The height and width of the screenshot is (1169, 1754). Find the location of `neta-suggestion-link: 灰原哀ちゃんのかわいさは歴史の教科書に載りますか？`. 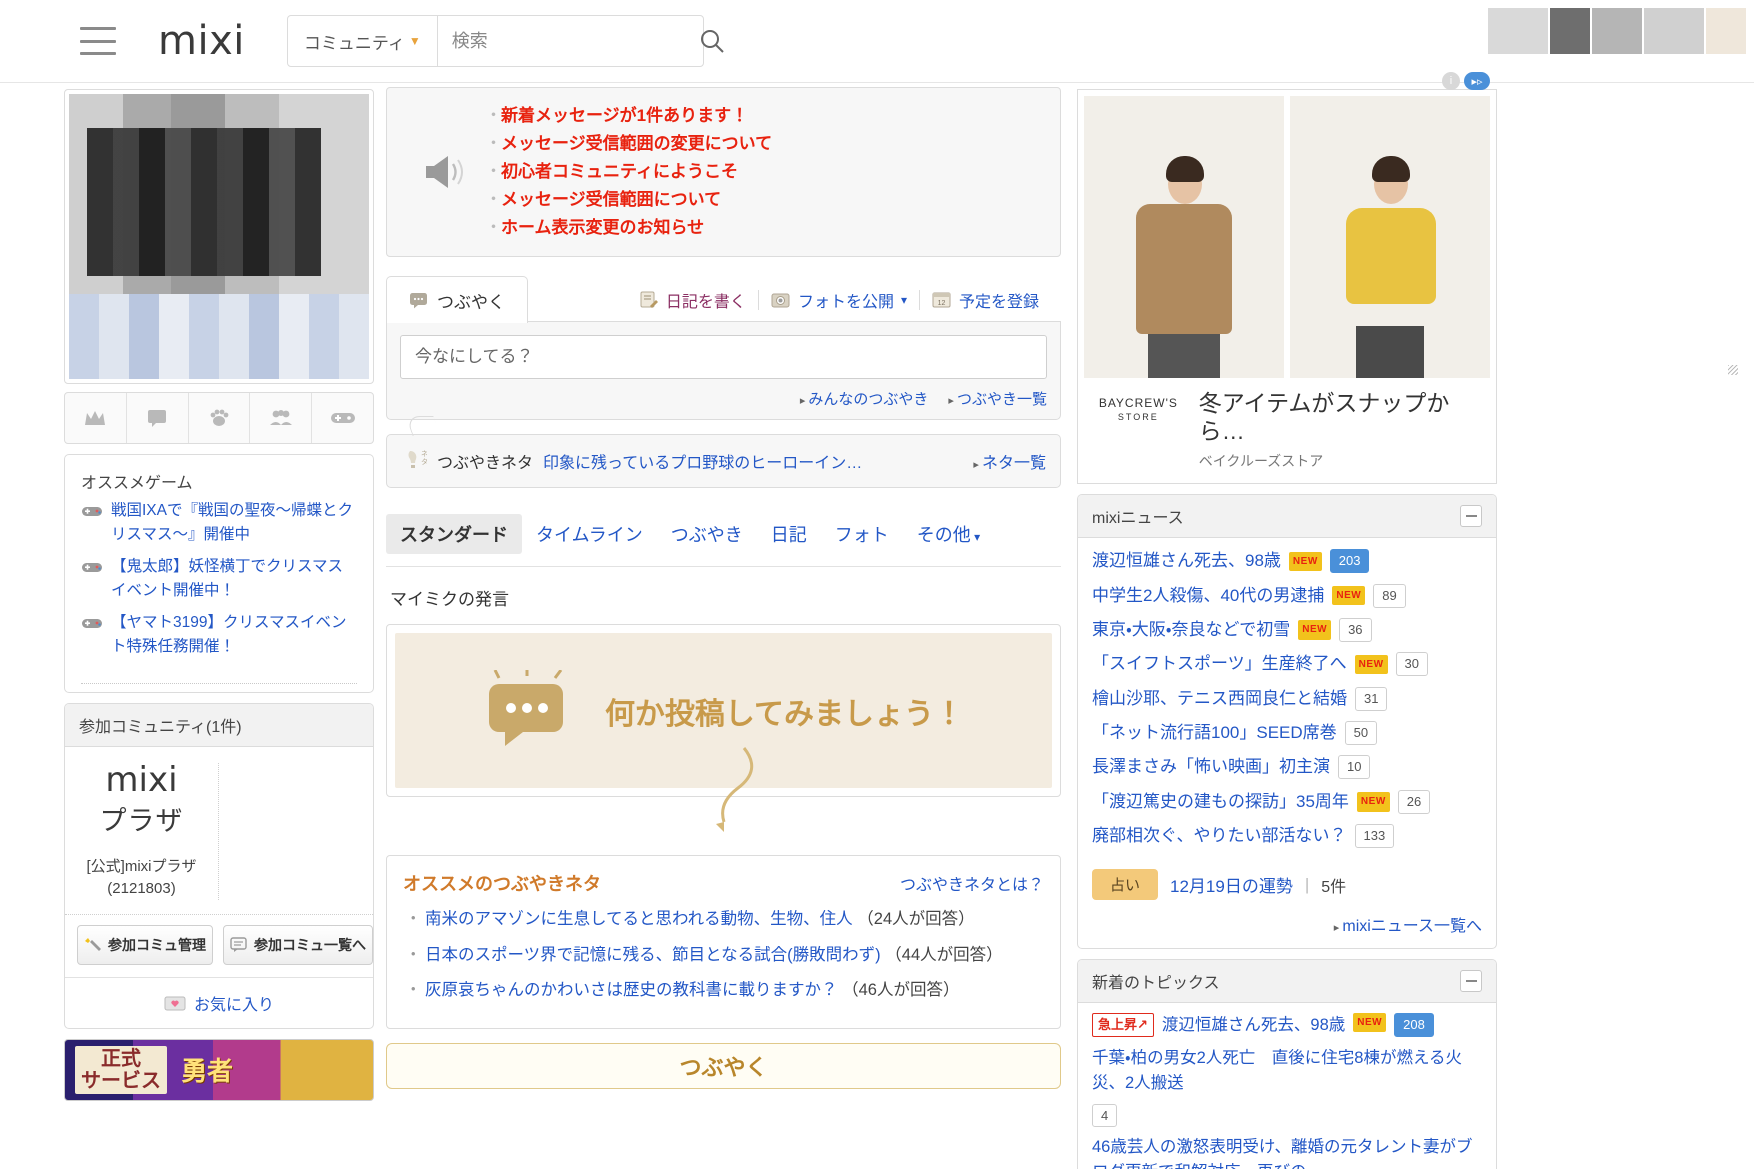

neta-suggestion-link: 灰原哀ちゃんのかわいさは歴史の教科書に載りますか？ is located at coordinates (631, 990).